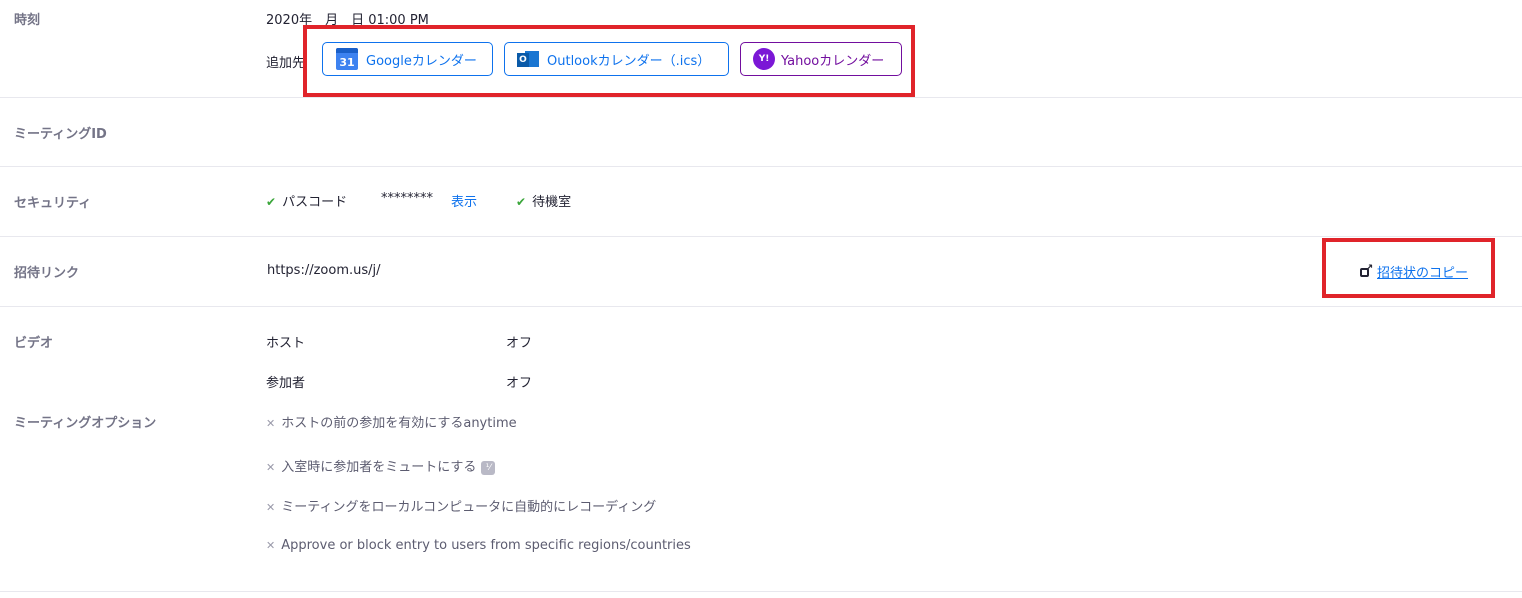 The image size is (1522, 598). I want to click on video-host-label: ホスト, so click(286, 343).